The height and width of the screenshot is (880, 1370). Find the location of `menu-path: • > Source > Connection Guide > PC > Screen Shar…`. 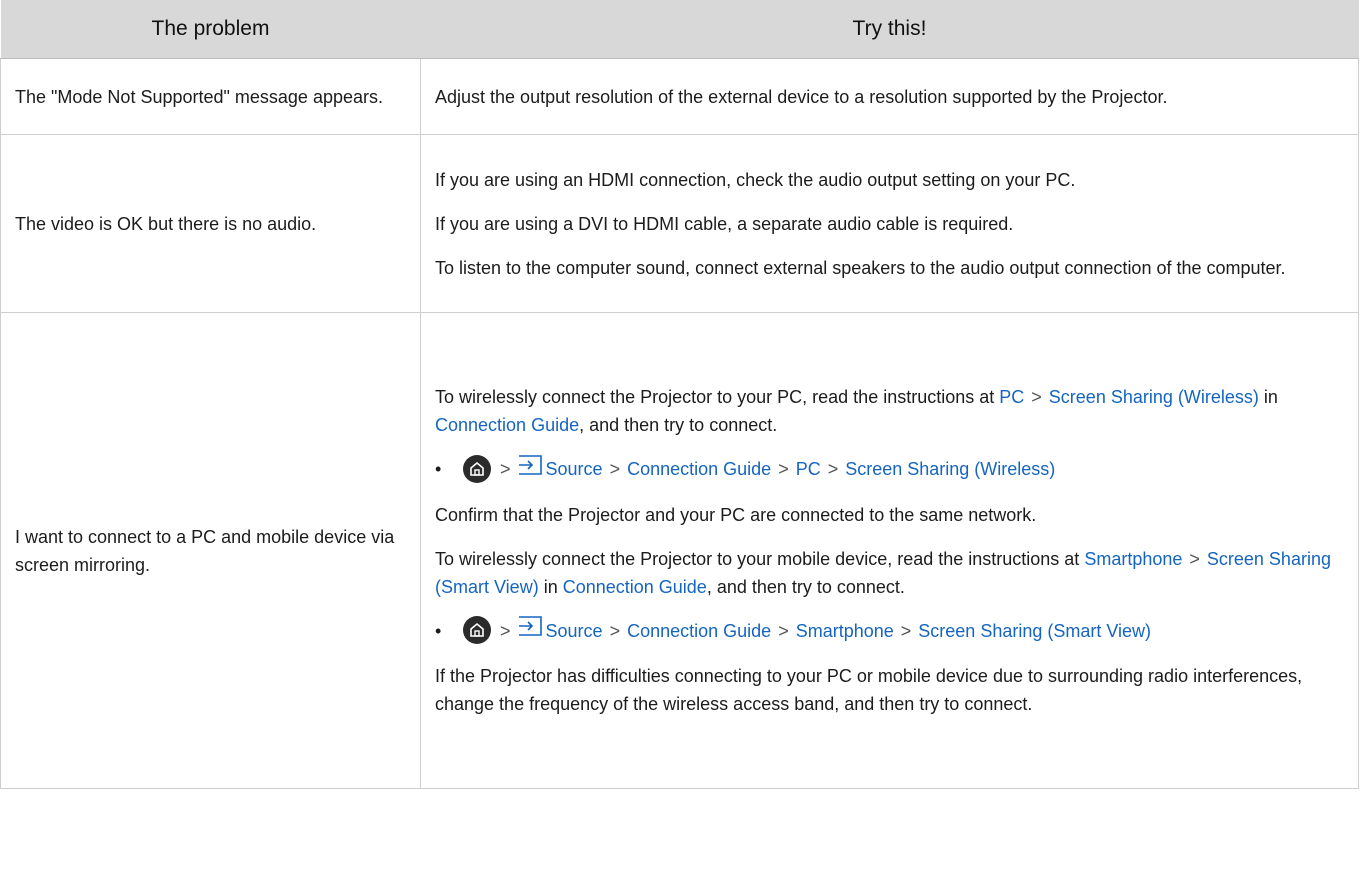

menu-path: • > Source > Connection Guide > PC > Screen Shar… is located at coordinates (889, 469).